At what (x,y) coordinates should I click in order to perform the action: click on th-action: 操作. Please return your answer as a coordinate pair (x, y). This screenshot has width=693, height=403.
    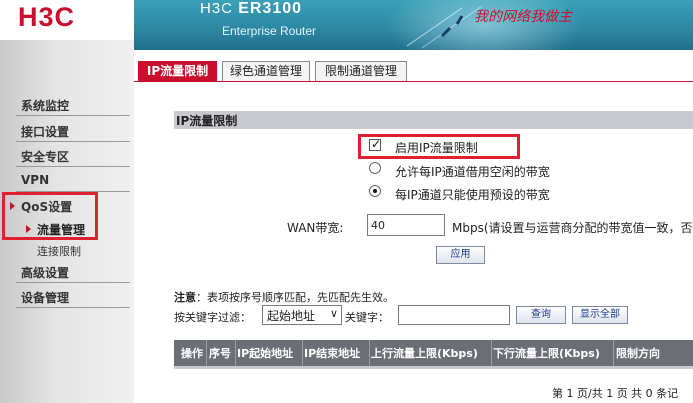
    Looking at the image, I should click on (192, 353).